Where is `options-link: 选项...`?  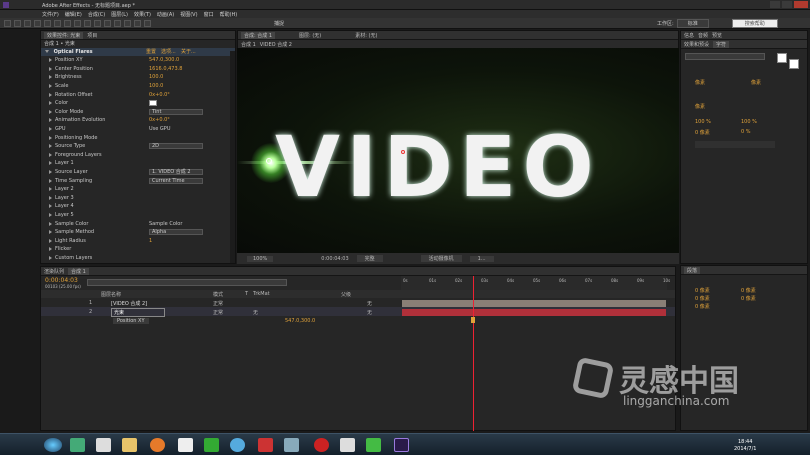
options-link: 选项... is located at coordinates (168, 52).